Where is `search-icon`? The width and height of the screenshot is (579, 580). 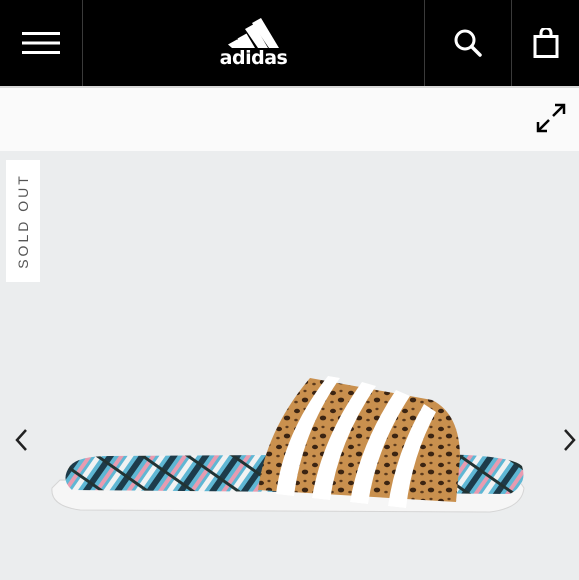 search-icon is located at coordinates (468, 43).